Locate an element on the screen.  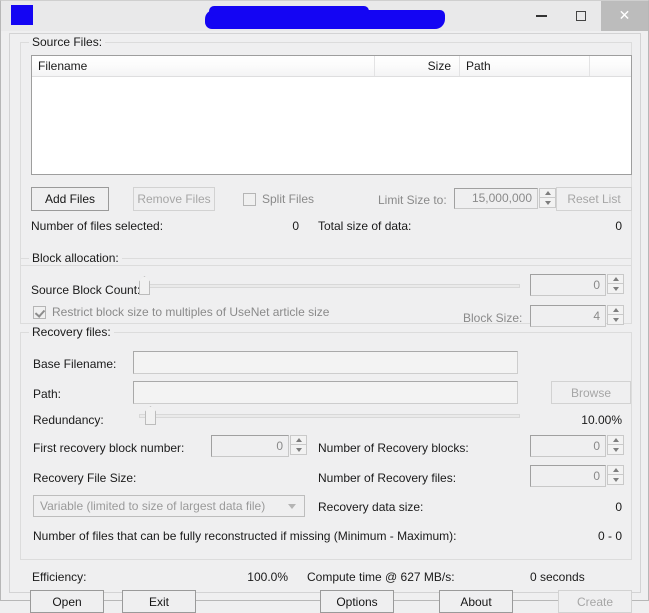
recovery-files-count-spinner is located at coordinates (615, 475).